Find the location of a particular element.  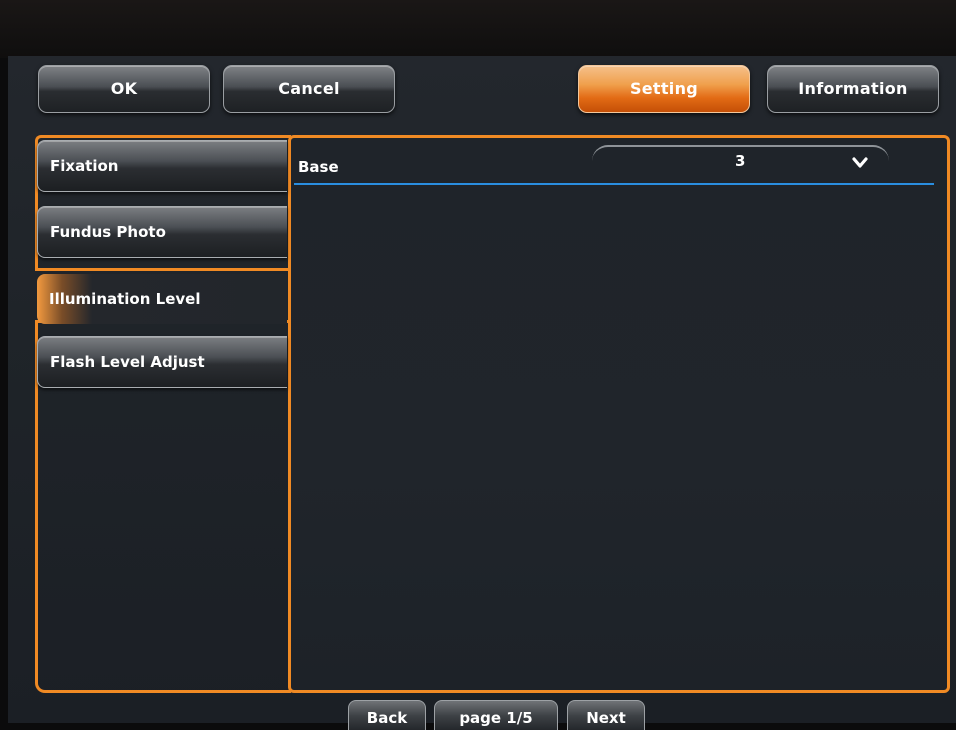

next-button-label: Next is located at coordinates (606, 718).